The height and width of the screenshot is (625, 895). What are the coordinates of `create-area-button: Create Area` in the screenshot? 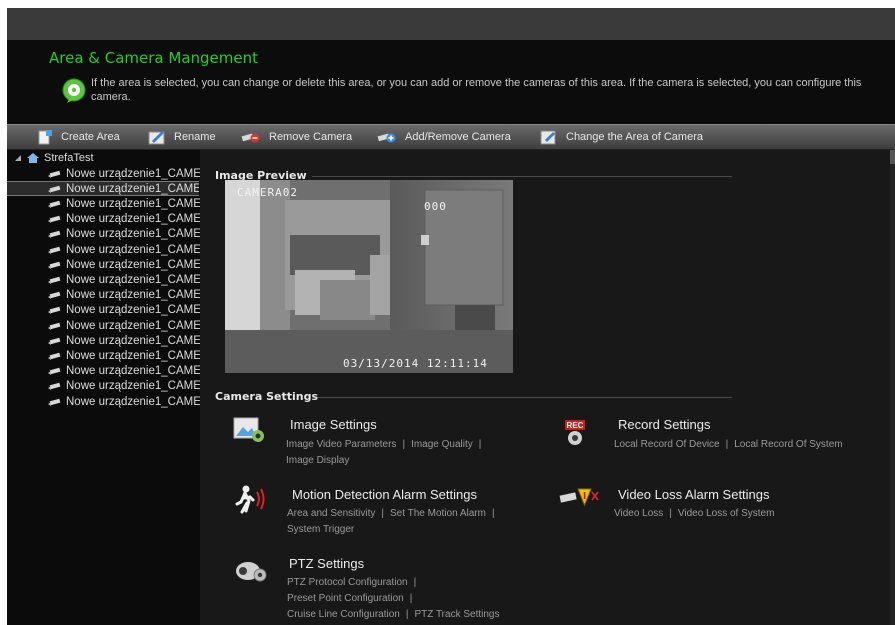 It's located at (78, 137).